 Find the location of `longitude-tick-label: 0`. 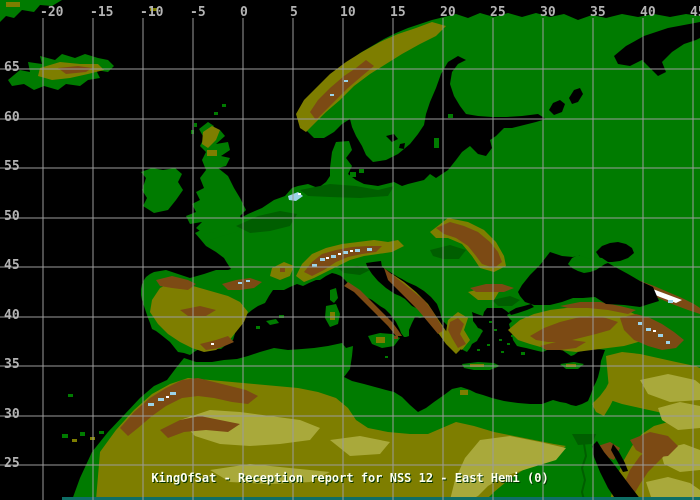

longitude-tick-label: 0 is located at coordinates (244, 12).